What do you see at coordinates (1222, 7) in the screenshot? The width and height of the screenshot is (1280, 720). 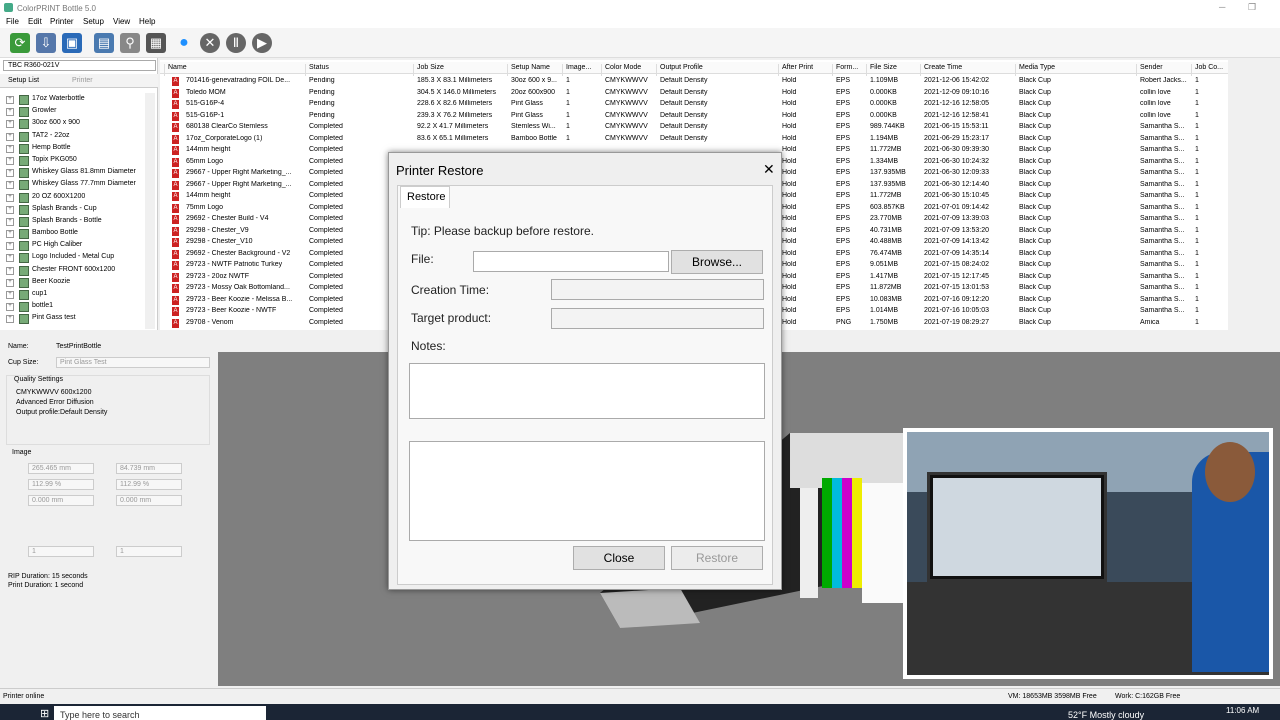 I see `minimize-icon: ─` at bounding box center [1222, 7].